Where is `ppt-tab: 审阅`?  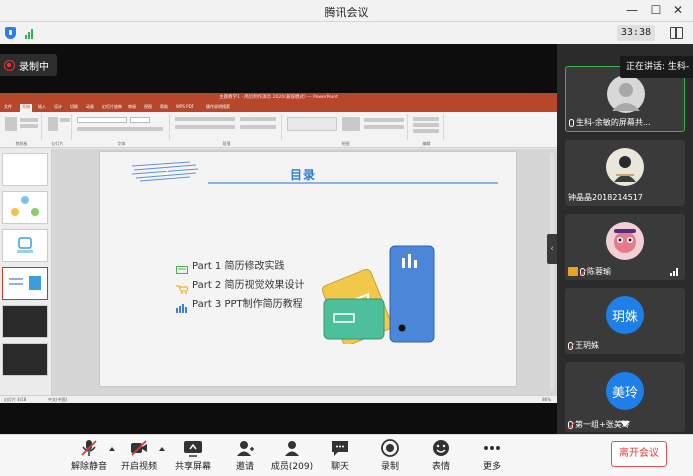 ppt-tab: 审阅 is located at coordinates (132, 107).